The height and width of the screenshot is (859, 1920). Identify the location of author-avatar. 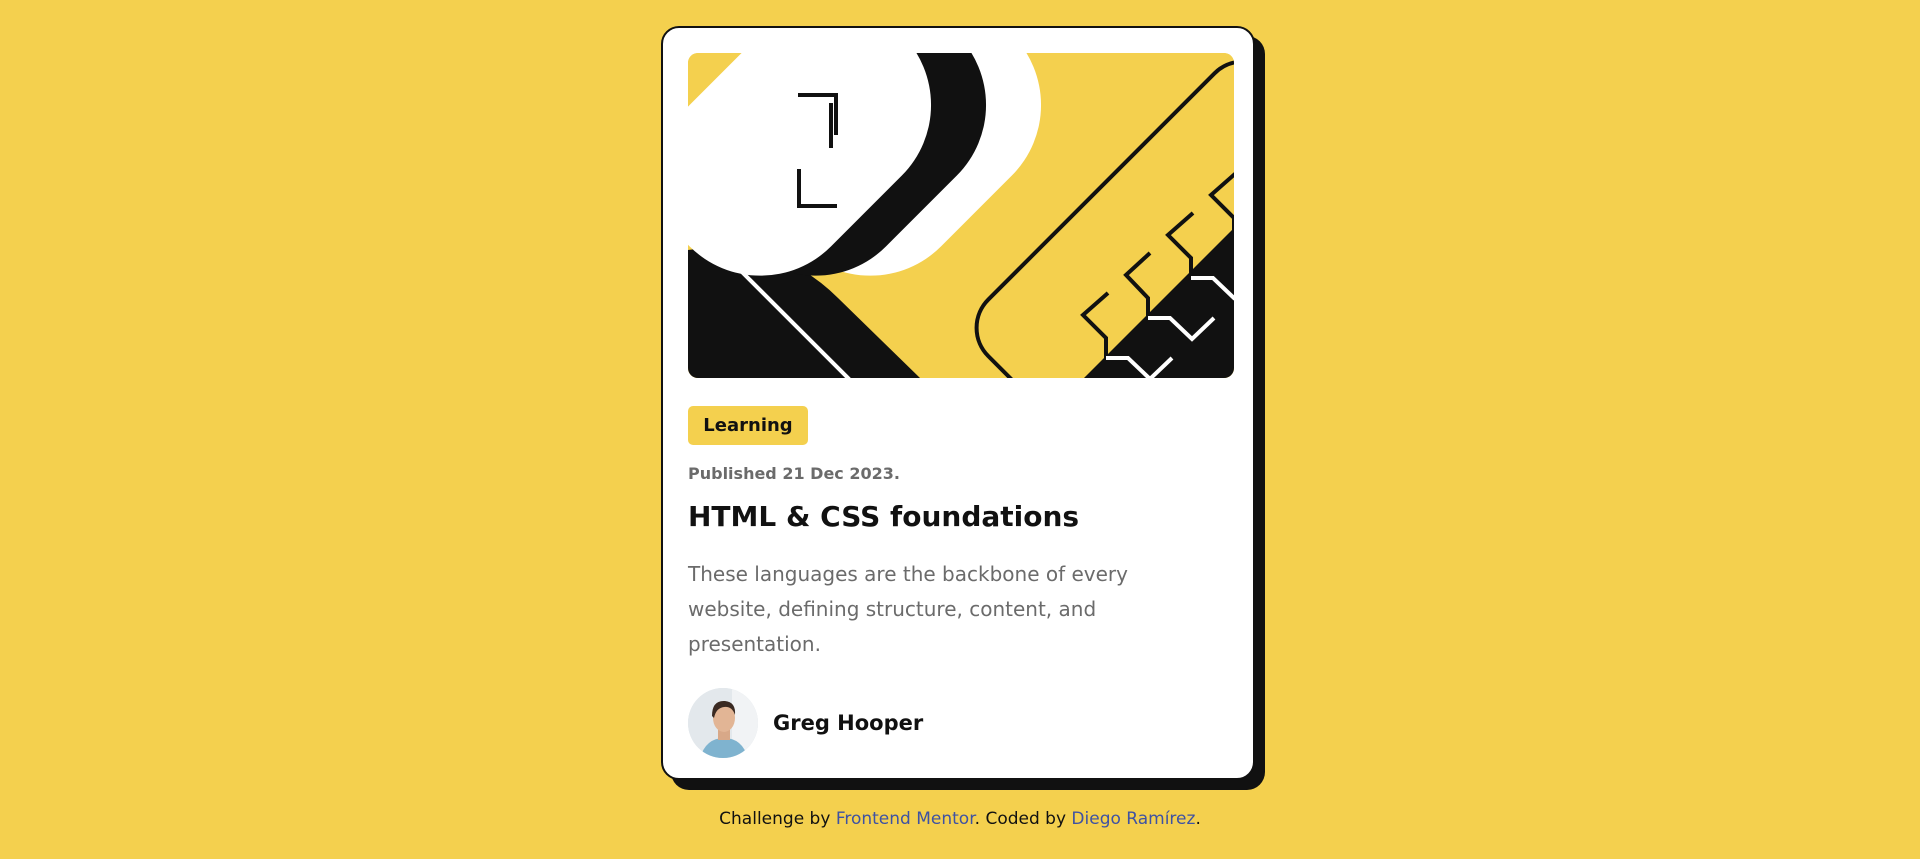
(723, 723).